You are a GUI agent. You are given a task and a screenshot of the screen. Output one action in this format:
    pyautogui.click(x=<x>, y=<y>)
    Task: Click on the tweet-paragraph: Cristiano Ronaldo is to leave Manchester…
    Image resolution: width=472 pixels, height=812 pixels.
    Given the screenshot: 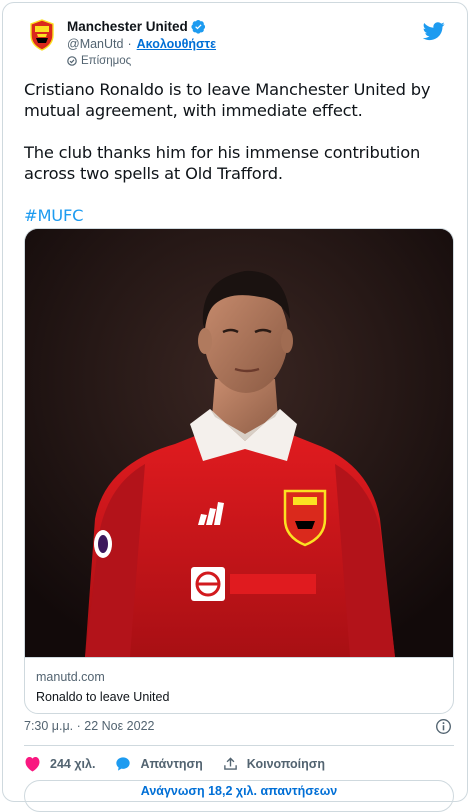 What is the action you would take?
    pyautogui.click(x=227, y=100)
    